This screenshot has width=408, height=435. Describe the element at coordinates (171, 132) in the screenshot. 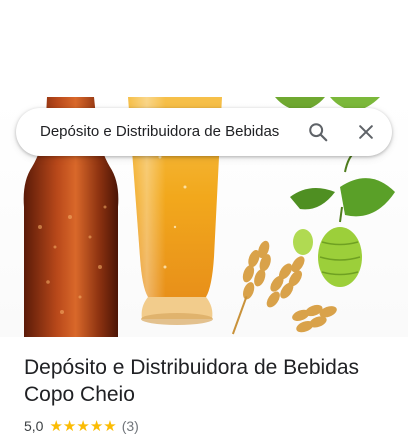

I see `search-input: Depósito e Distribuidora de Bebidas` at that location.